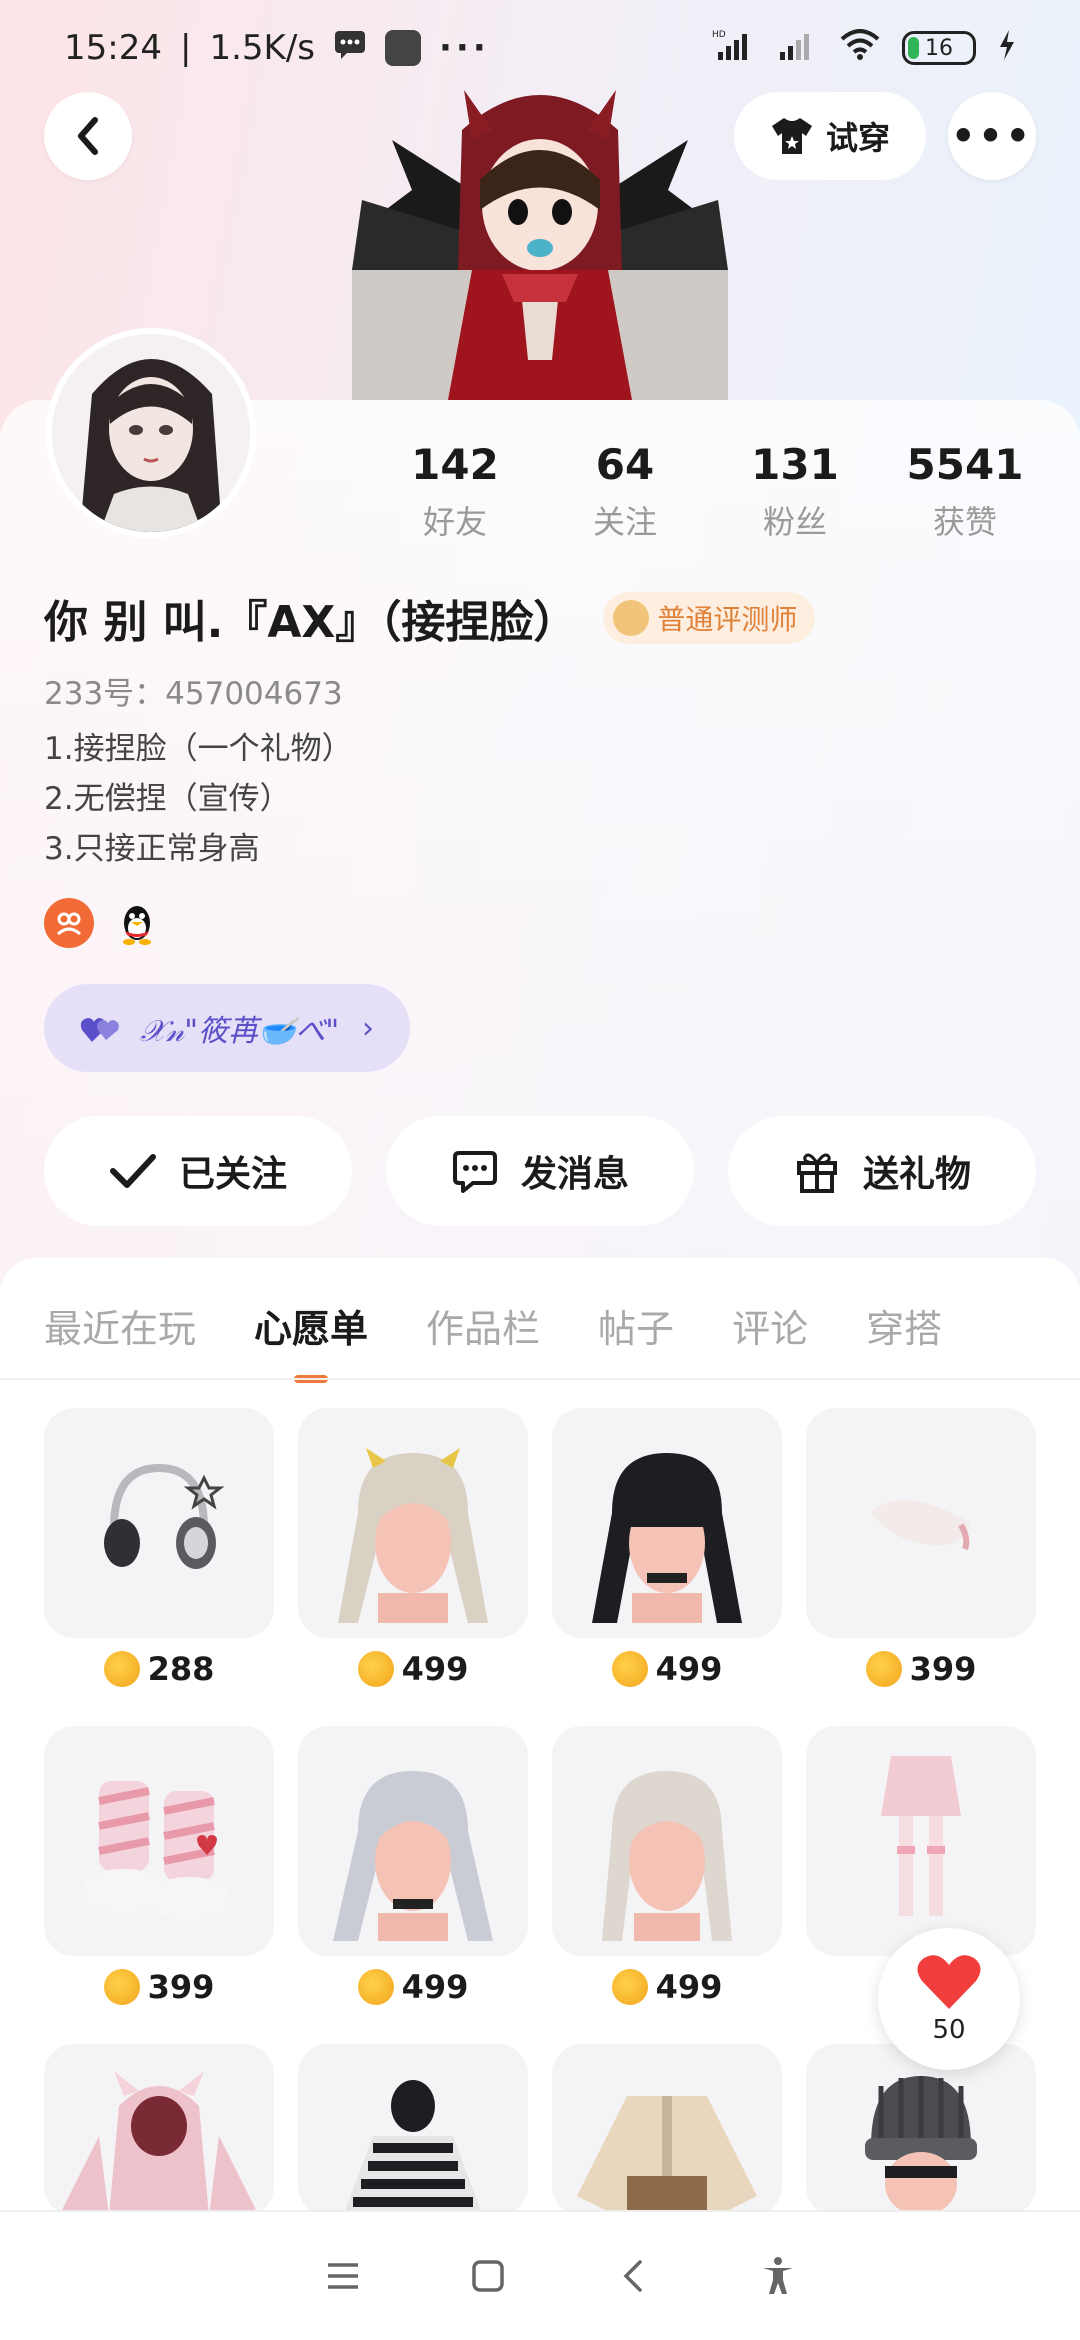 The height and width of the screenshot is (2340, 1080). I want to click on profile-tabs: 最近在玩 心愿单 作品栏 帖子 评论 穿搭, so click(493, 1325).